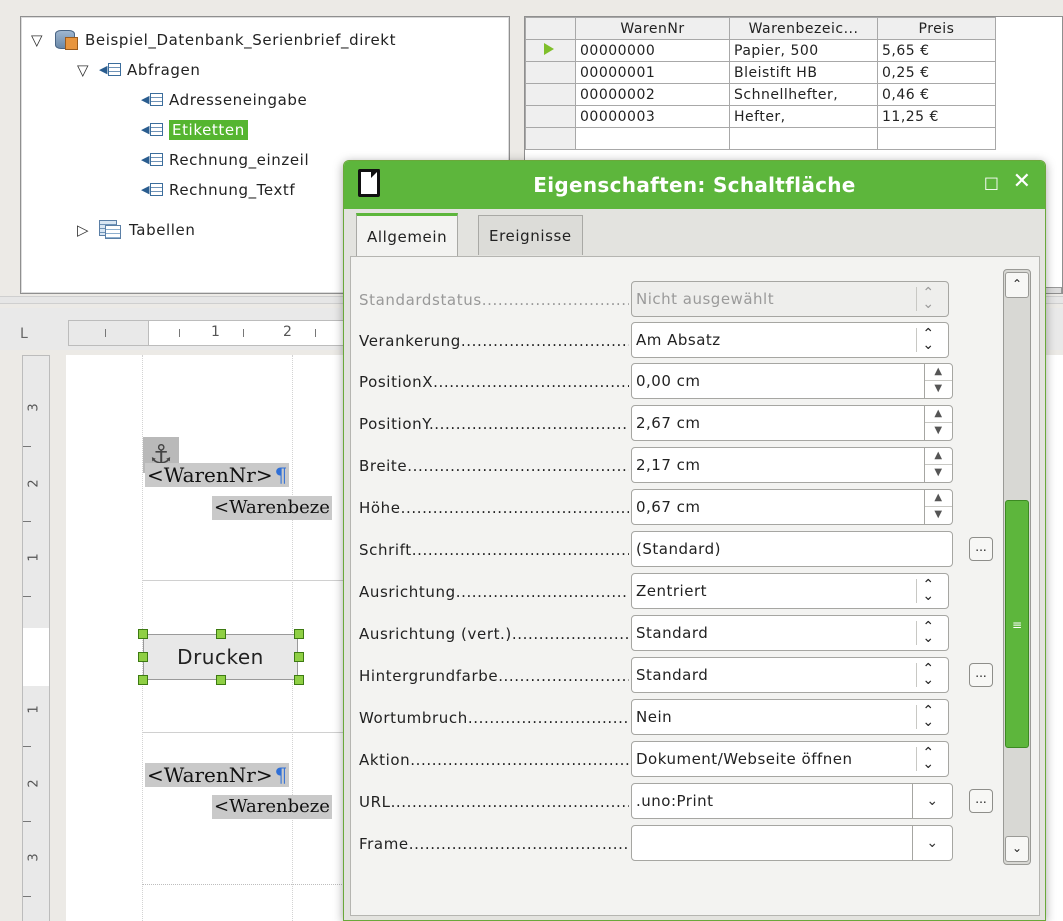 The width and height of the screenshot is (1063, 921). I want to click on scroll-up-icon: ⌃, so click(1017, 285).